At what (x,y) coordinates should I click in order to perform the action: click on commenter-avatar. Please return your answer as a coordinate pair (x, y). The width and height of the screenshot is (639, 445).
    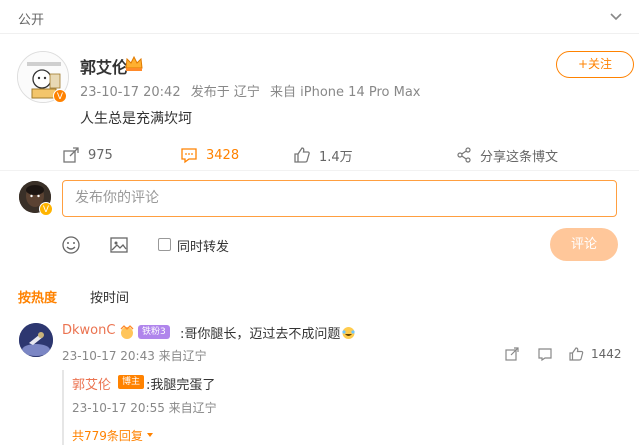
    Looking at the image, I should click on (36, 340).